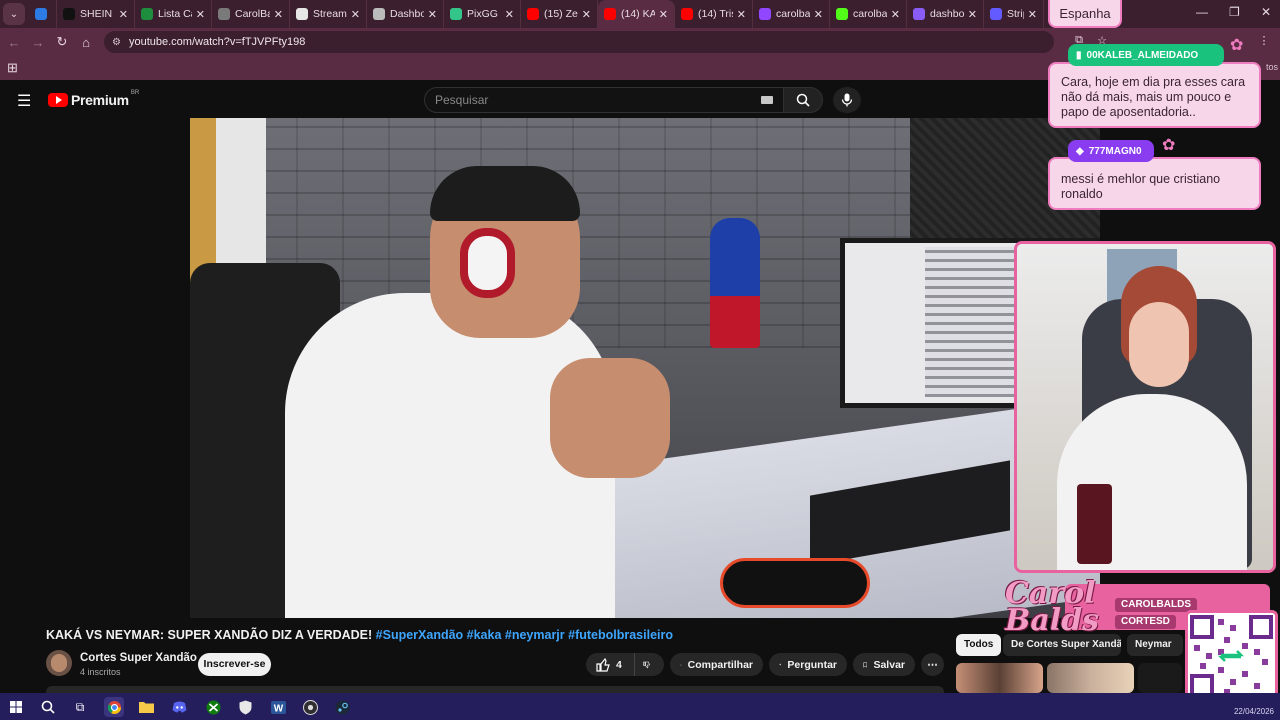 The height and width of the screenshot is (720, 1280). What do you see at coordinates (328, 14) in the screenshot?
I see `browser-tab: StreamE ✕` at bounding box center [328, 14].